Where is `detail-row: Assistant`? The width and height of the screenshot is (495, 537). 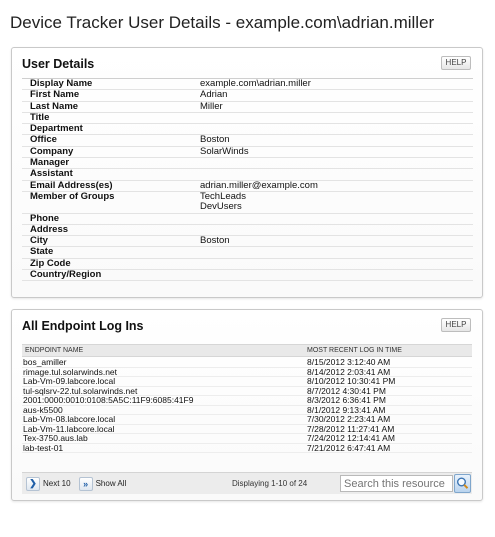
detail-row: Assistant is located at coordinates (247, 174).